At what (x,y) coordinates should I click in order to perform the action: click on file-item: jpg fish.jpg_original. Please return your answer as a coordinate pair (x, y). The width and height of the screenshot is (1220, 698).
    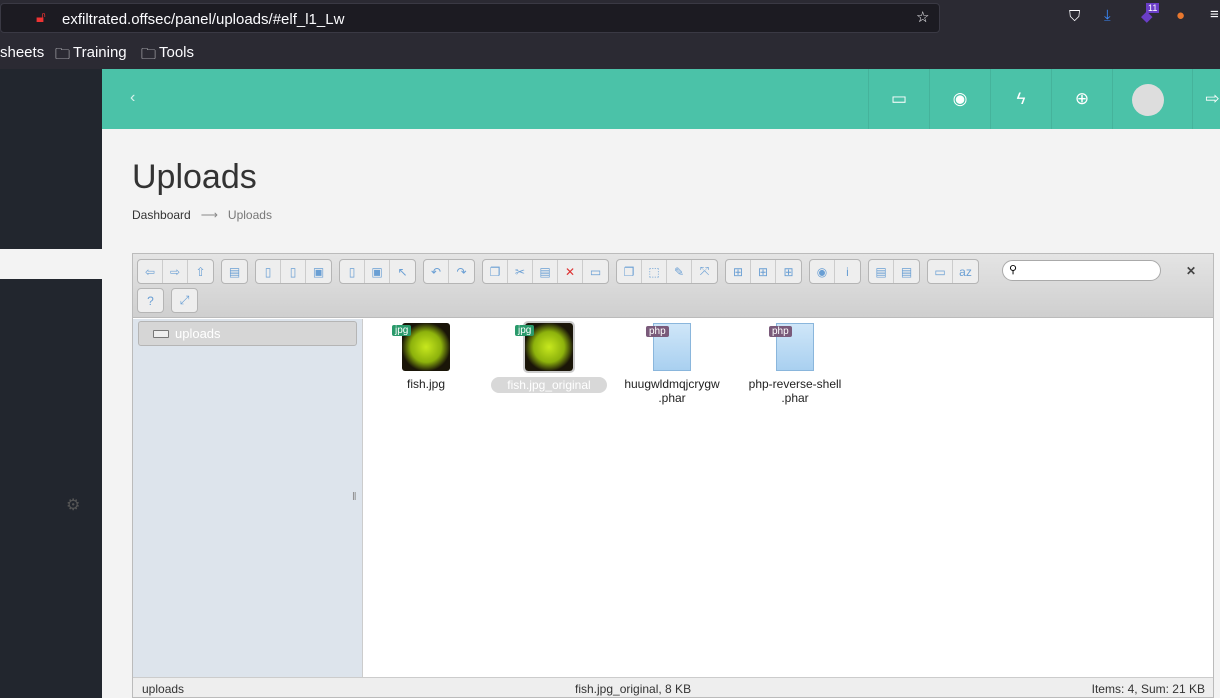
    Looking at the image, I should click on (549, 357).